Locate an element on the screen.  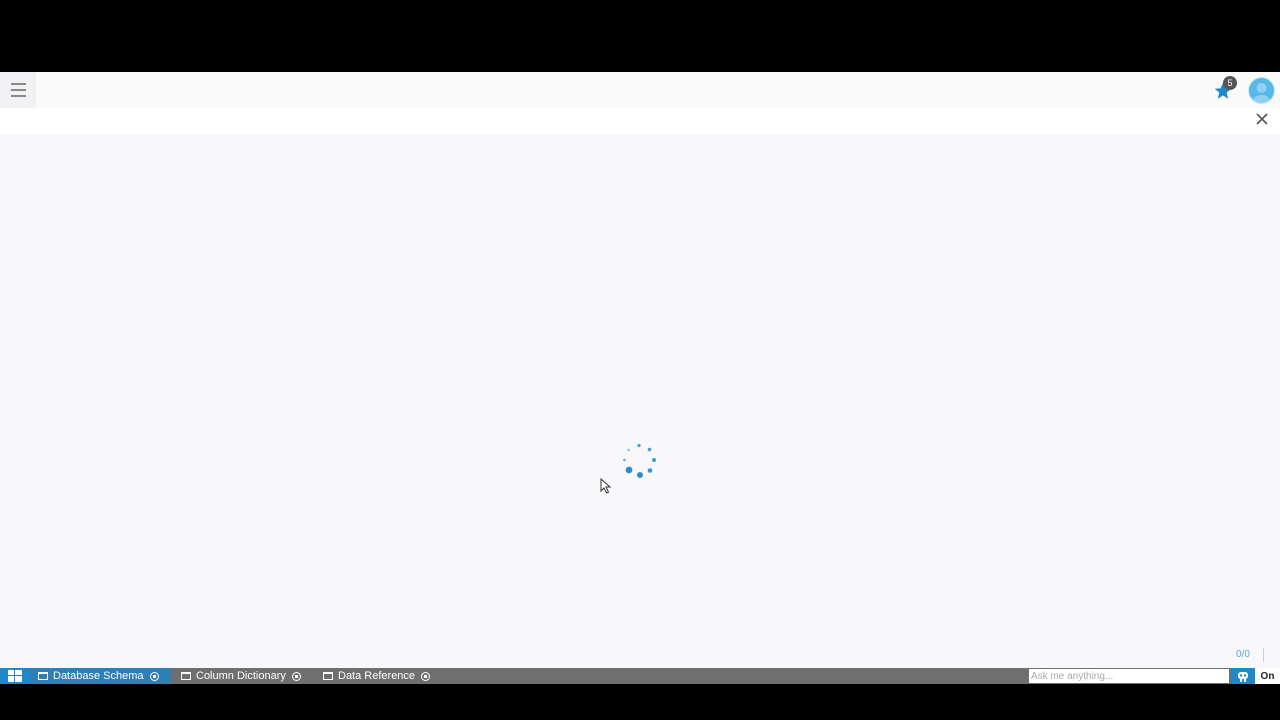
pager-divider is located at coordinates (1263, 655).